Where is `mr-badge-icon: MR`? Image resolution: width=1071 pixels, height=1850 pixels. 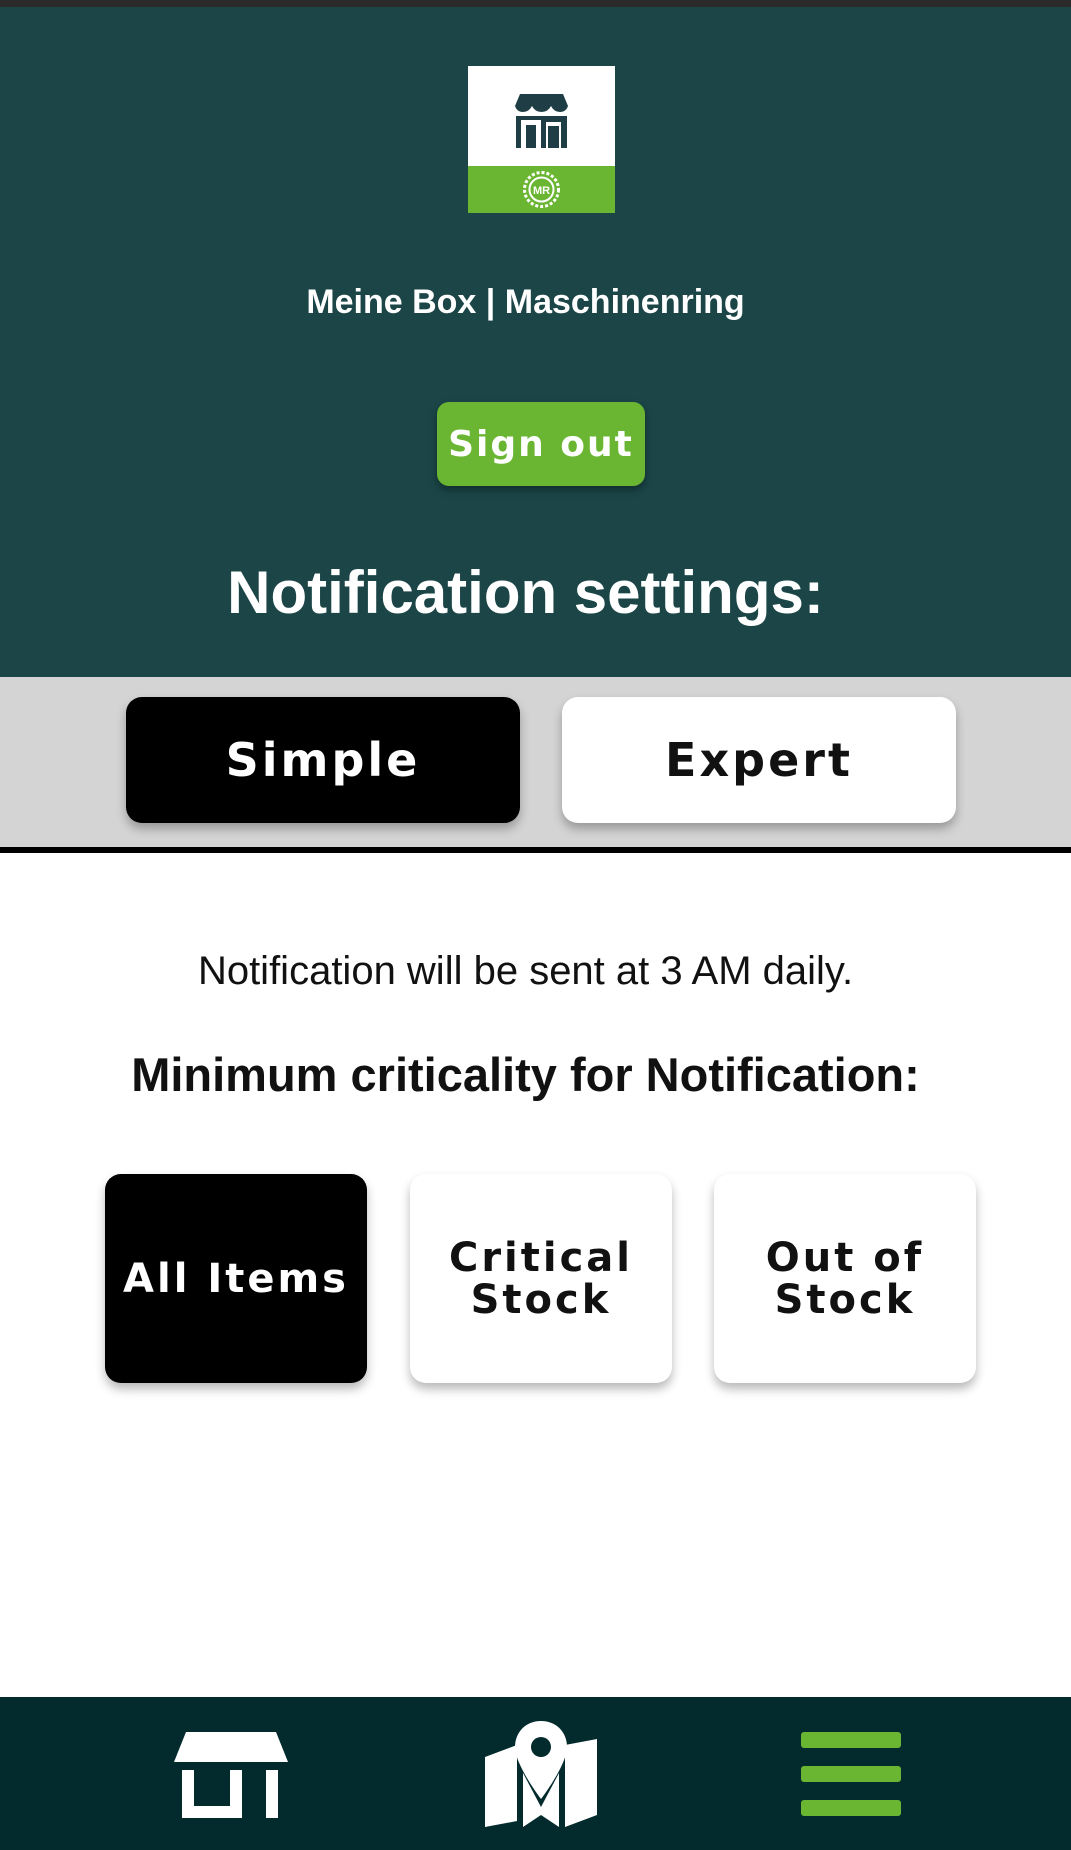 mr-badge-icon: MR is located at coordinates (541, 189).